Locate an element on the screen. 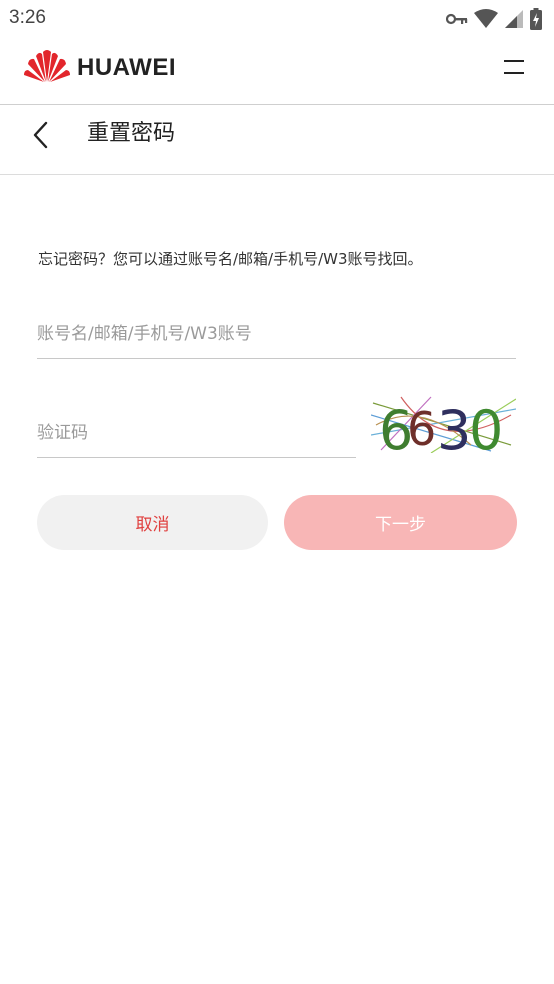  account-input is located at coordinates (276, 334).